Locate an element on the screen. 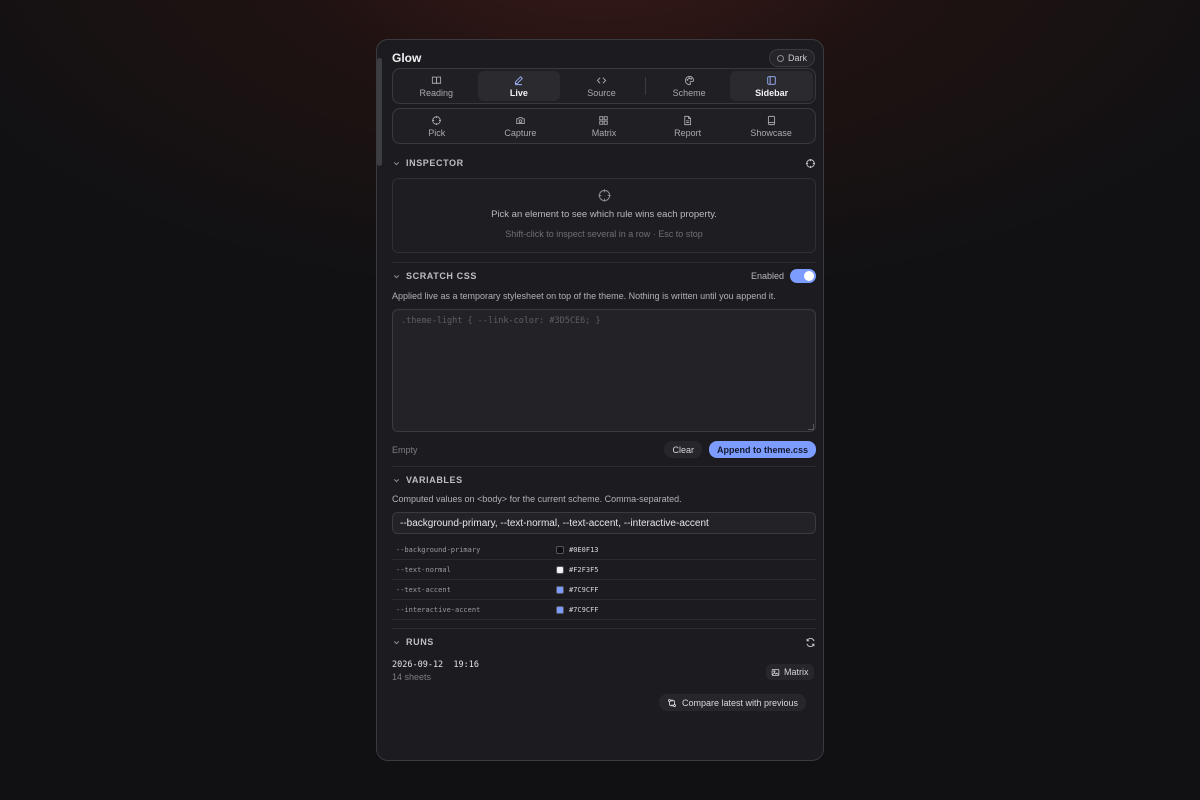 Image resolution: width=1200 pixels, height=800 pixels. variables-title: VARIABLES is located at coordinates (434, 480).